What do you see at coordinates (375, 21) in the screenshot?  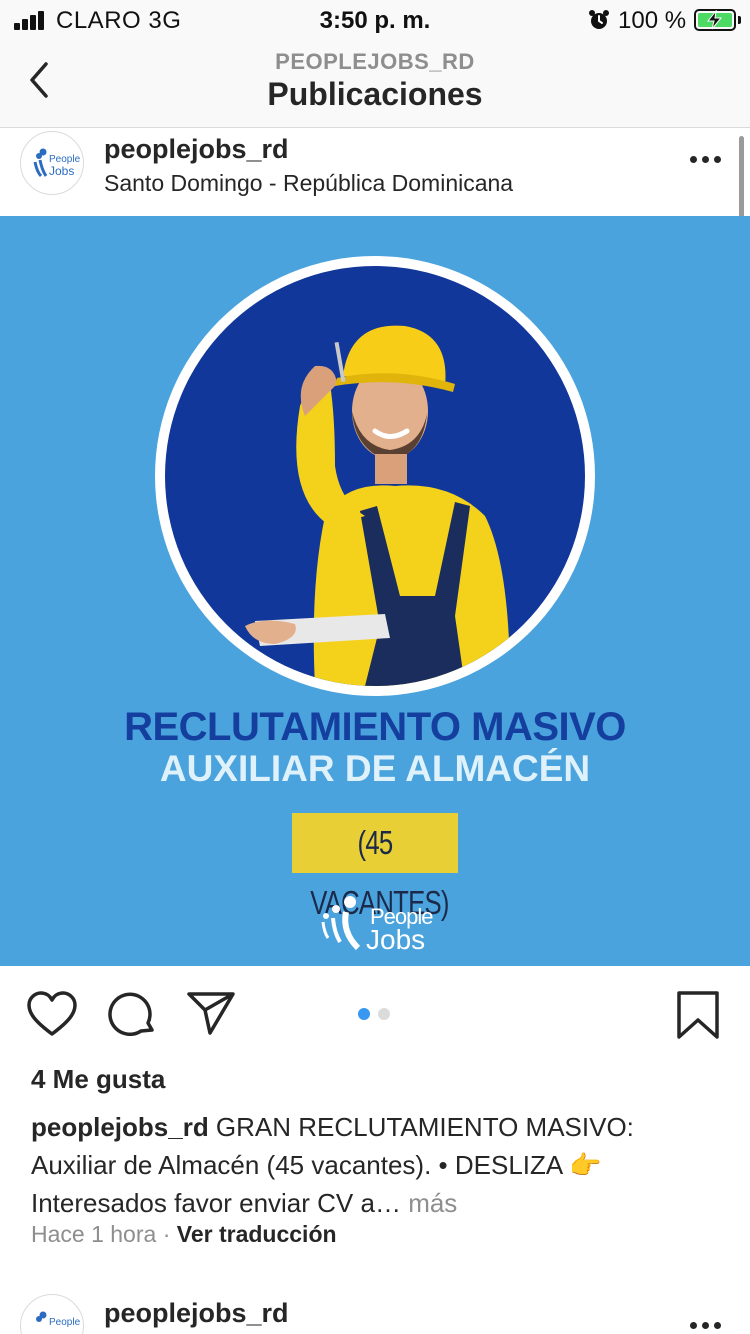 I see `status-bar: CLARO 3G 3:50 p. m. 100 %` at bounding box center [375, 21].